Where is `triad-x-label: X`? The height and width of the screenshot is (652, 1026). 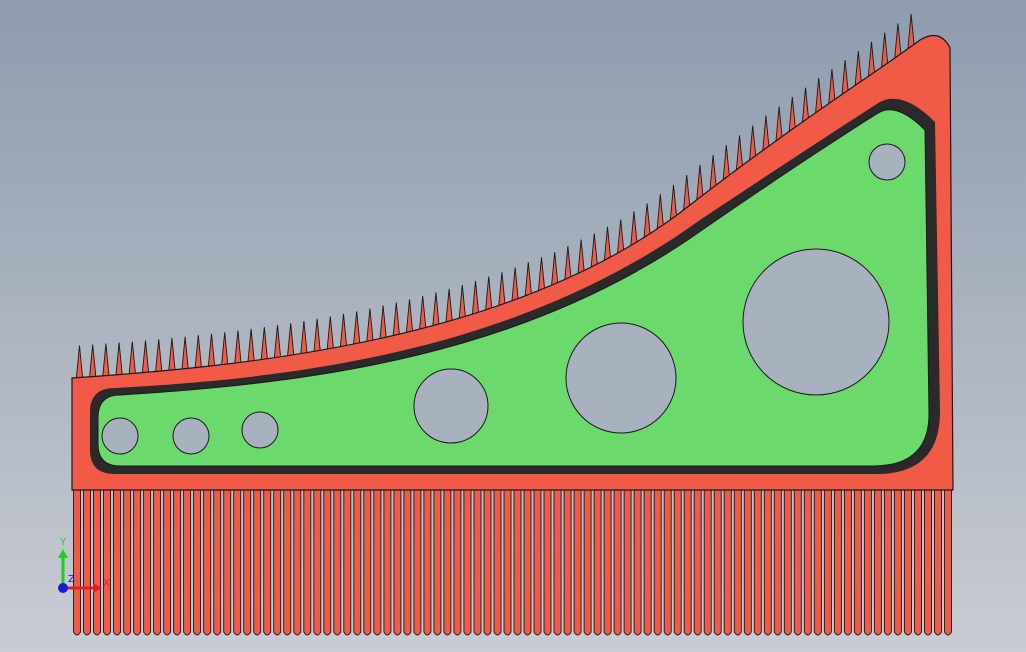
triad-x-label: X is located at coordinates (106, 583).